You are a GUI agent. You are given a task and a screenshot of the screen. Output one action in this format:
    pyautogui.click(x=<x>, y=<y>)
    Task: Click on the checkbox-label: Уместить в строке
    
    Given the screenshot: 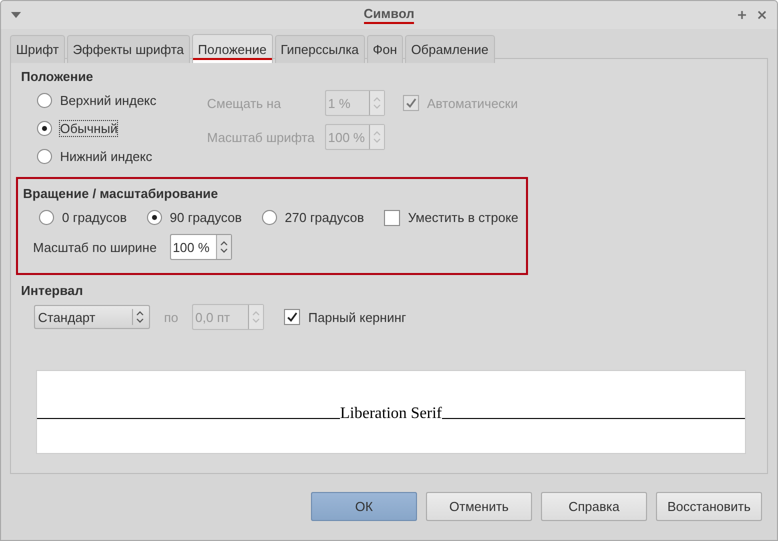 What is the action you would take?
    pyautogui.click(x=463, y=217)
    